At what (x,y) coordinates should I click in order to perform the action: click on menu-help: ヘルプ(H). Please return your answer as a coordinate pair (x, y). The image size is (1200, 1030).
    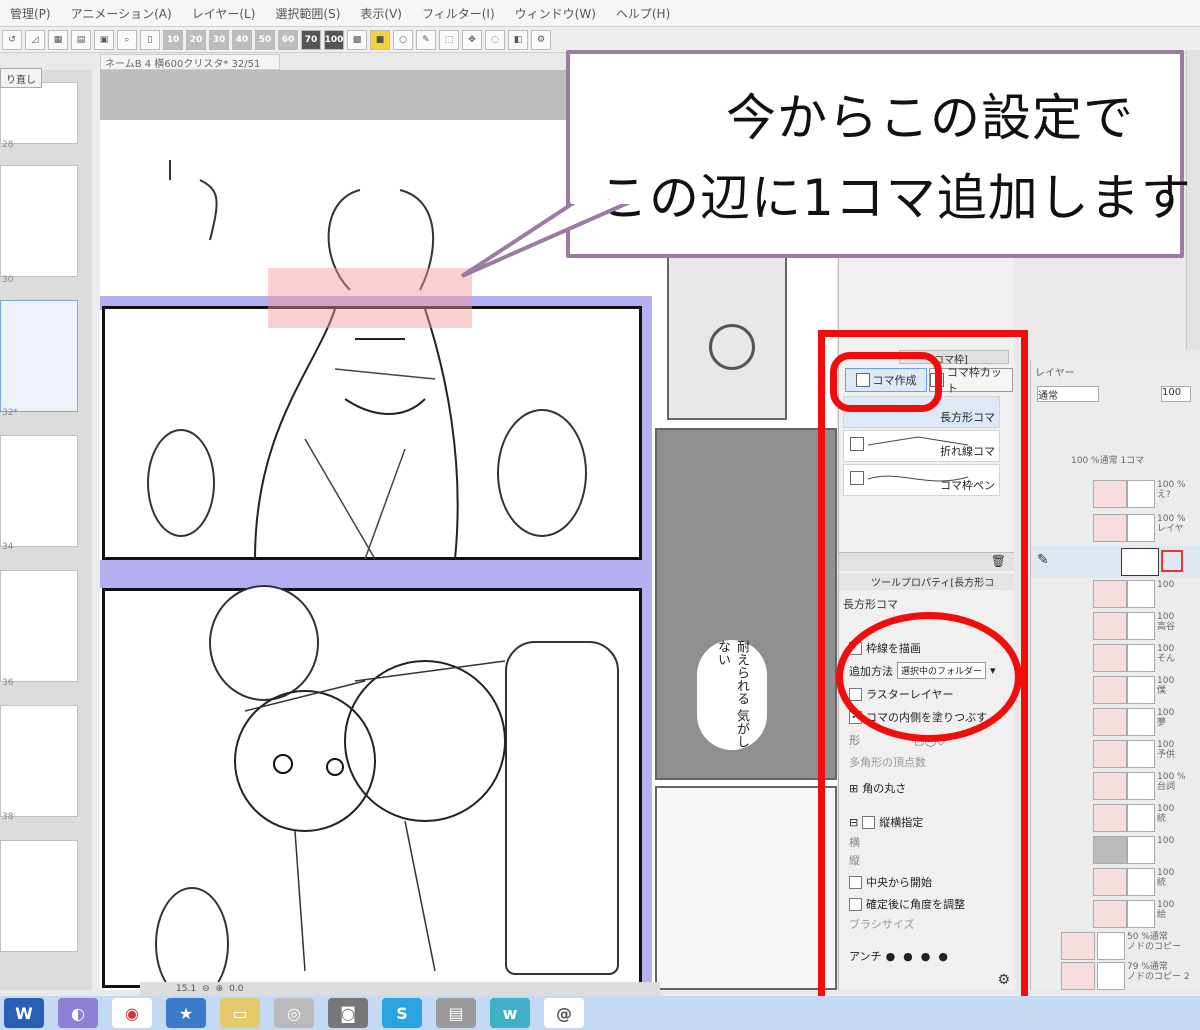
    Looking at the image, I should click on (643, 13).